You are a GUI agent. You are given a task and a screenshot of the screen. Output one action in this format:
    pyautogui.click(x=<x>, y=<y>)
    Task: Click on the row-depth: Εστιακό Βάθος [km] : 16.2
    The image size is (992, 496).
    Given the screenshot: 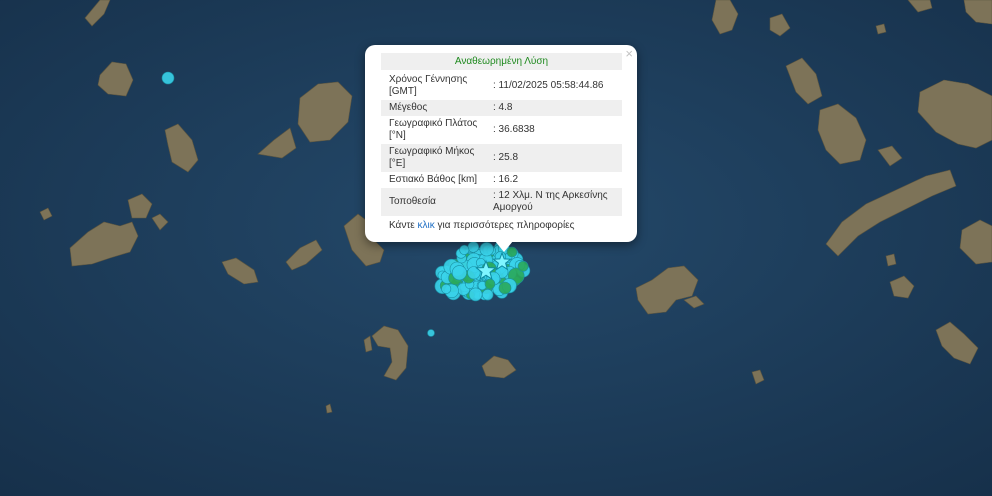 What is the action you would take?
    pyautogui.click(x=501, y=180)
    